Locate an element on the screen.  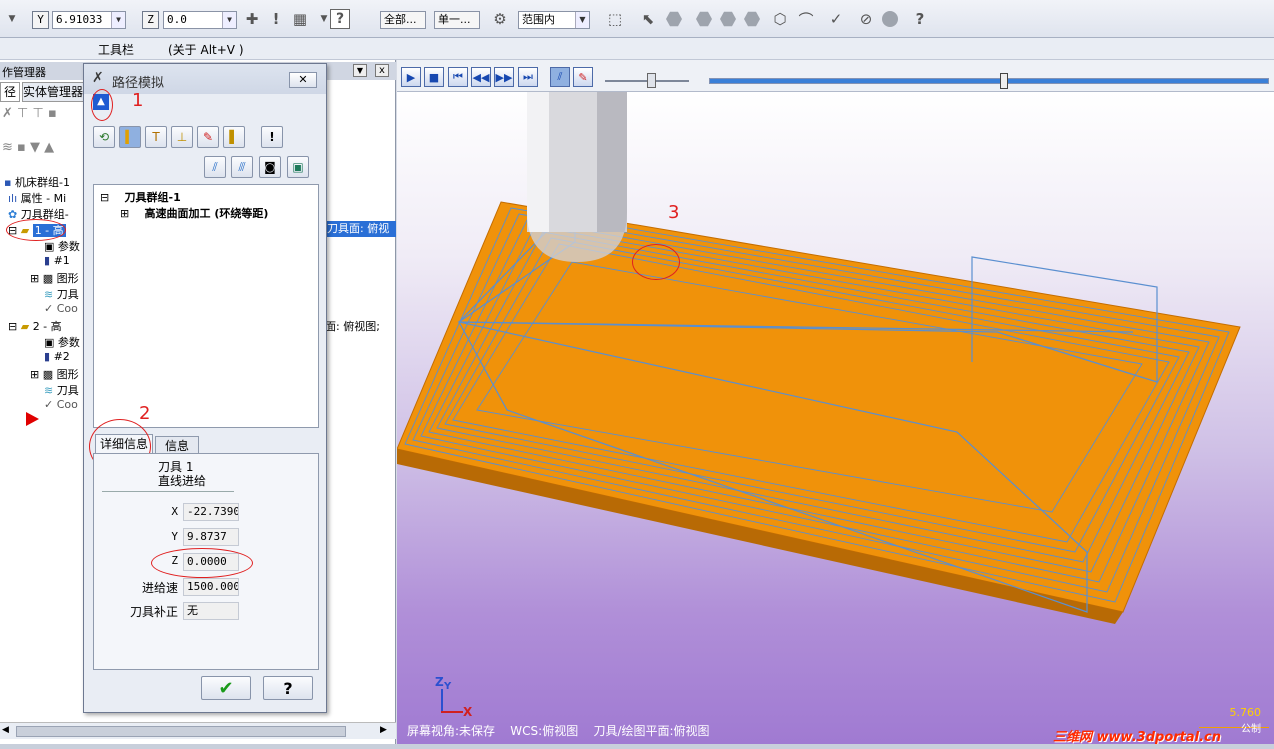
autocursor-icon: ▦ is located at coordinates (300, 19).